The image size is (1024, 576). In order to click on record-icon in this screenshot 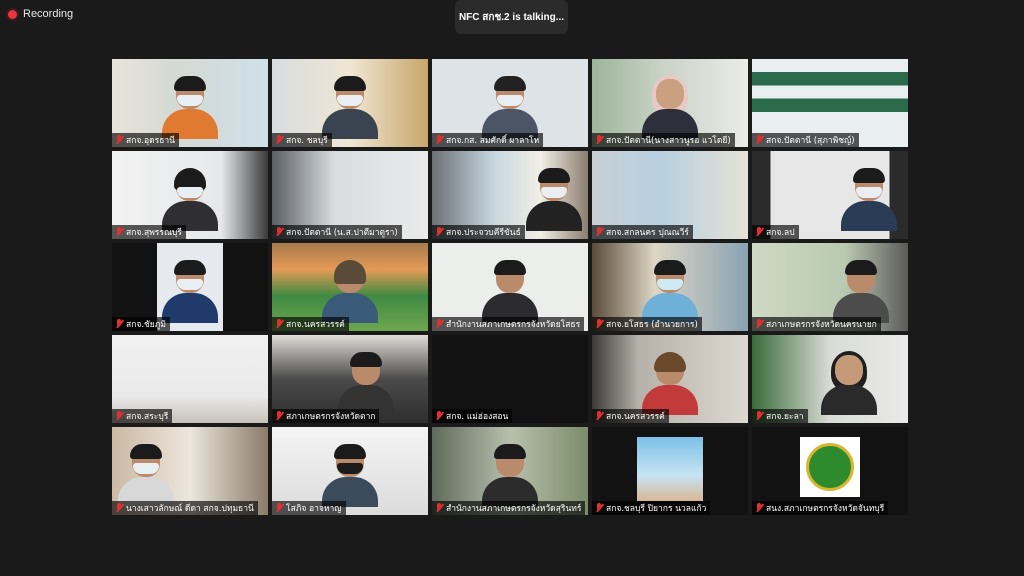, I will do `click(12, 14)`.